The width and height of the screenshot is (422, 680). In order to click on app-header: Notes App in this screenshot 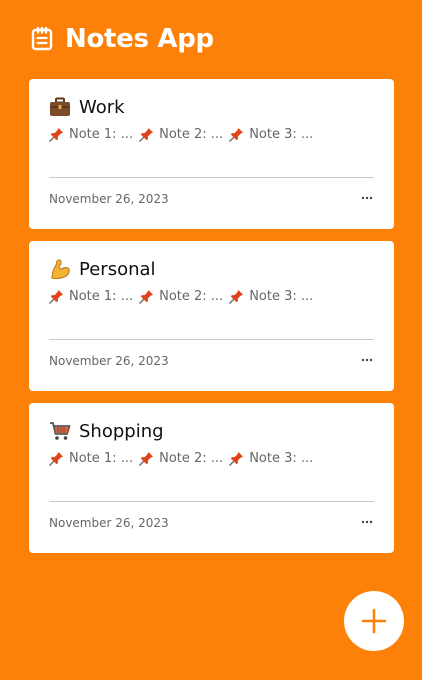, I will do `click(122, 39)`.